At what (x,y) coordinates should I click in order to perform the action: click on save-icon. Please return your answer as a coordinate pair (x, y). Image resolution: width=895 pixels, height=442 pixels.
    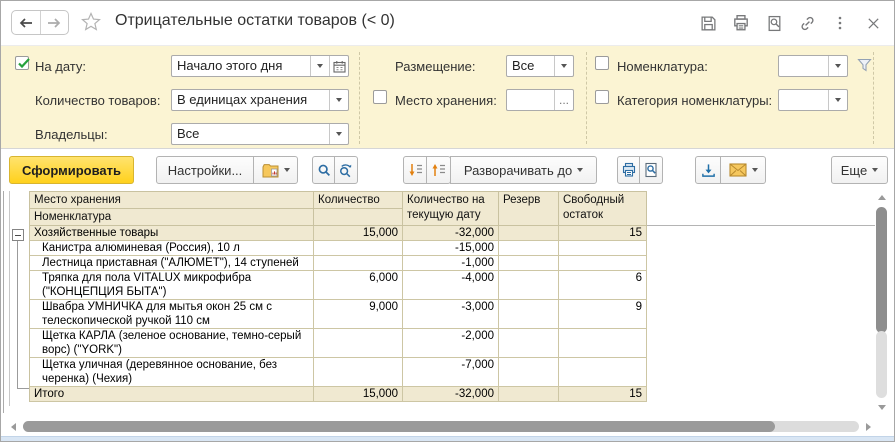
    Looking at the image, I should click on (708, 23).